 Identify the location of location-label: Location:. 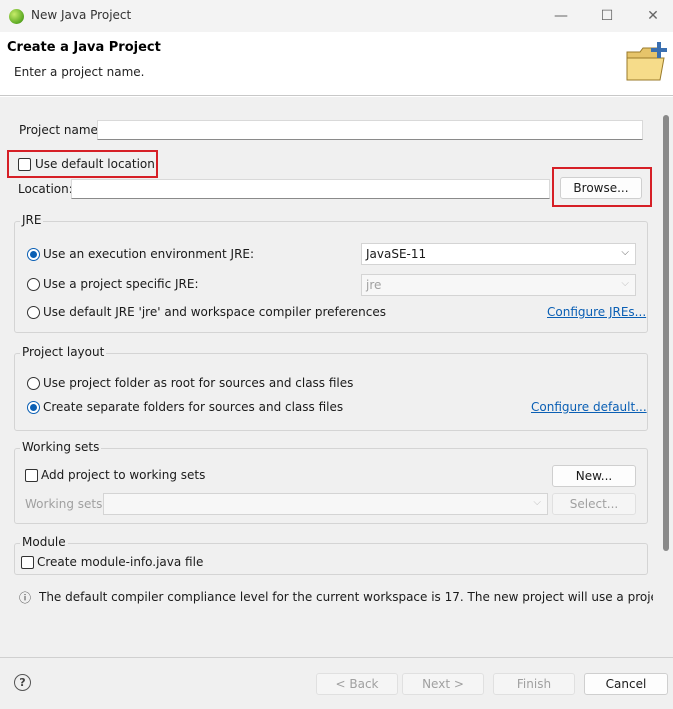
(45, 189).